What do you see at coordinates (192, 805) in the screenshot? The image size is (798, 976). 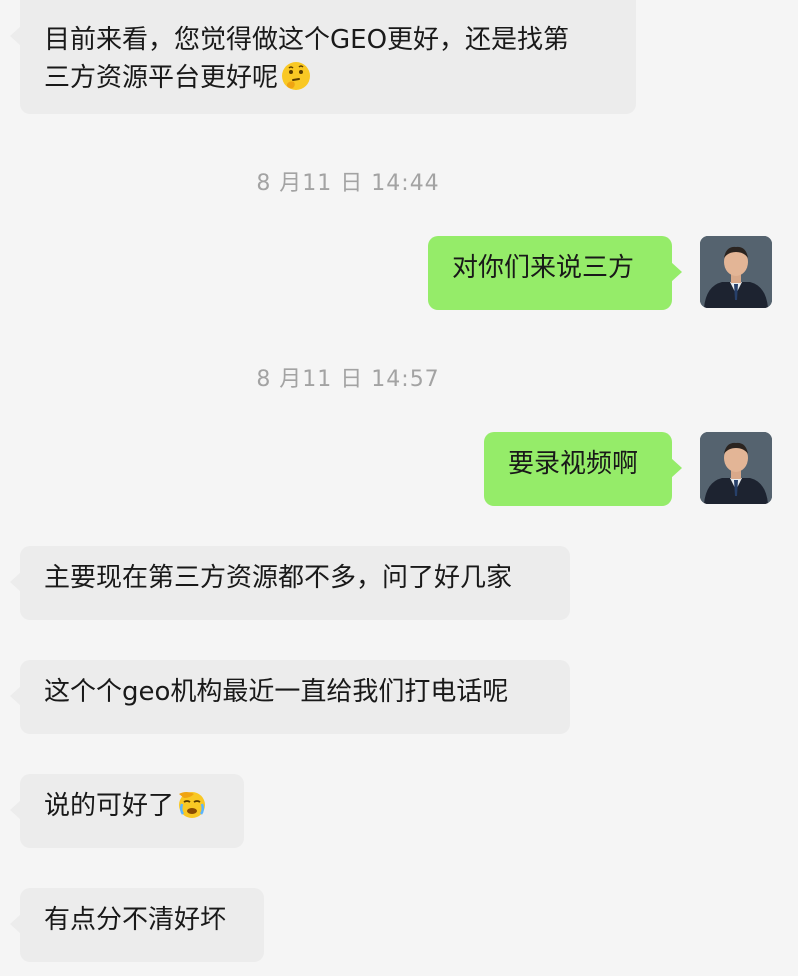 I see `face-palm-icon` at bounding box center [192, 805].